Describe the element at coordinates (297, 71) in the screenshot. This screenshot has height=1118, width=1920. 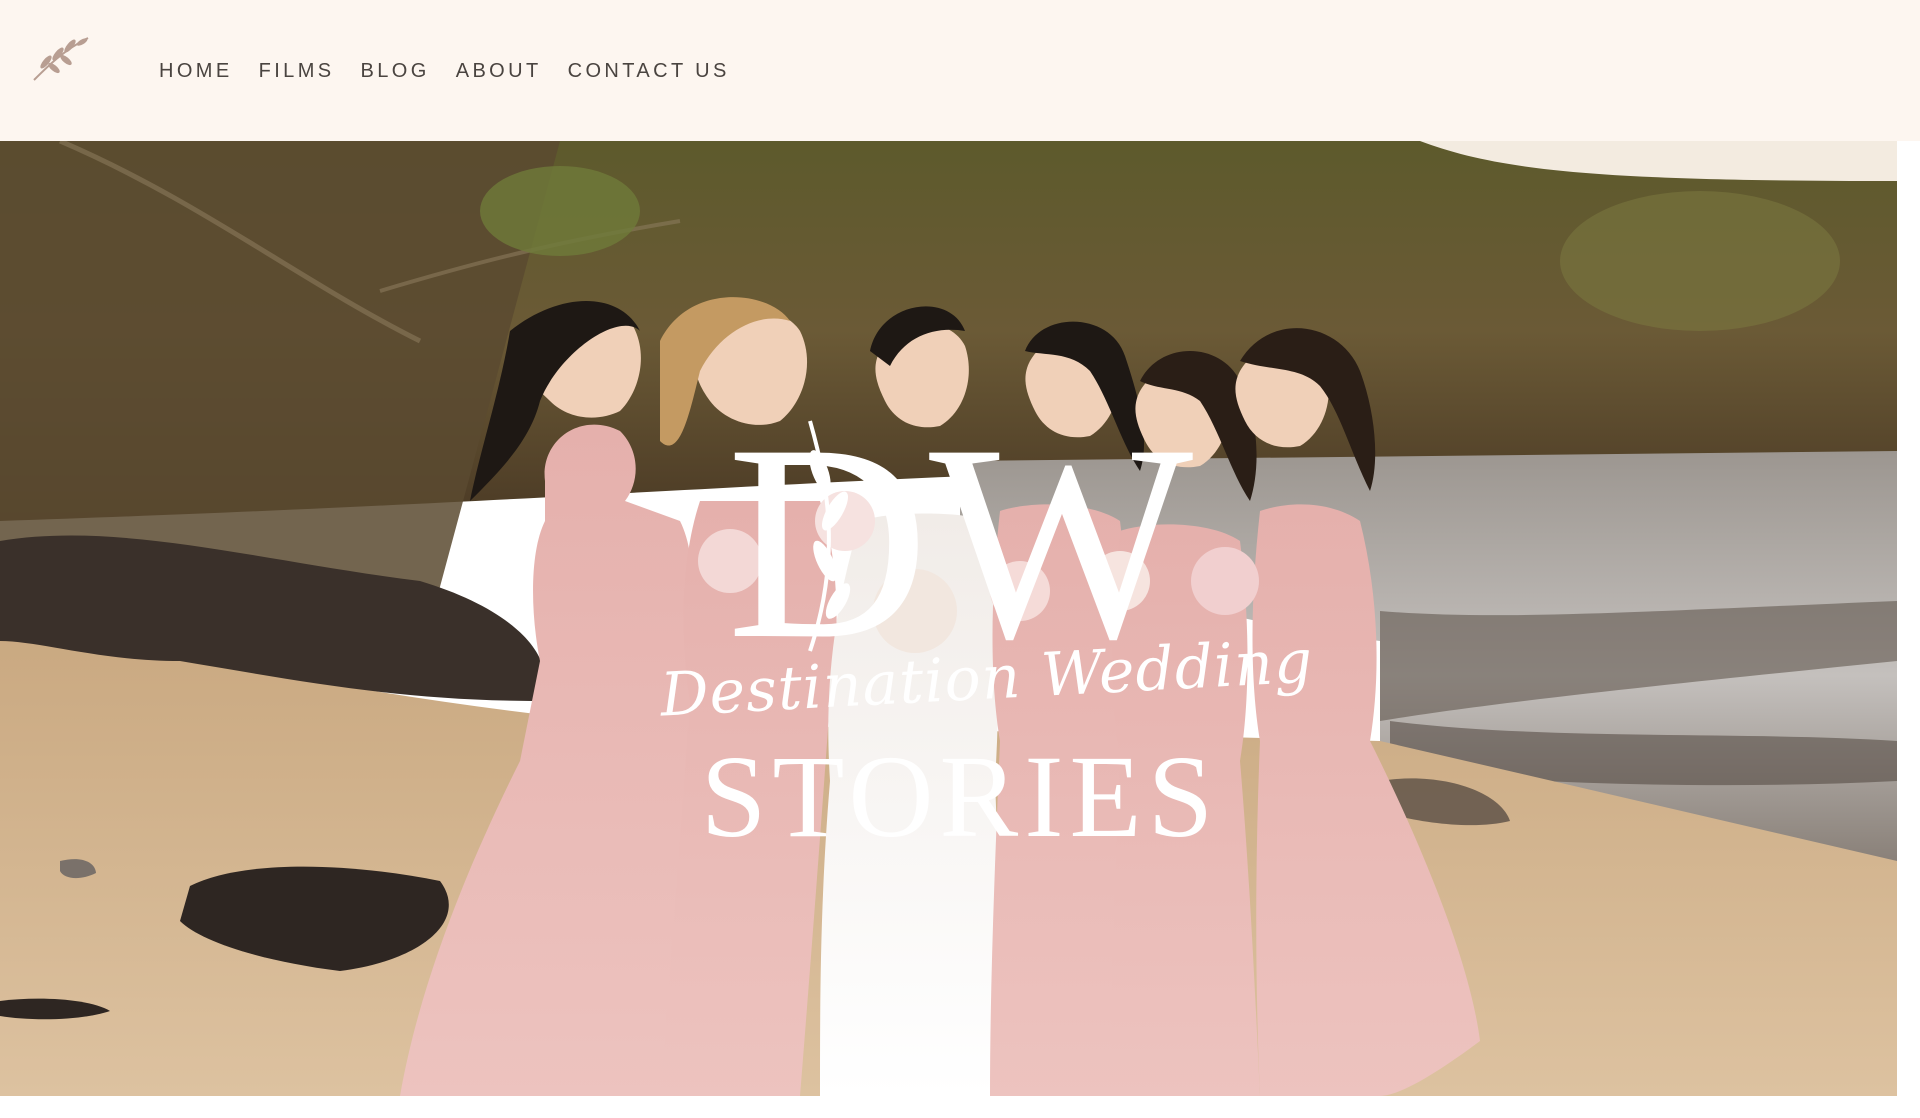
I see `nav-films: FILMS` at that location.